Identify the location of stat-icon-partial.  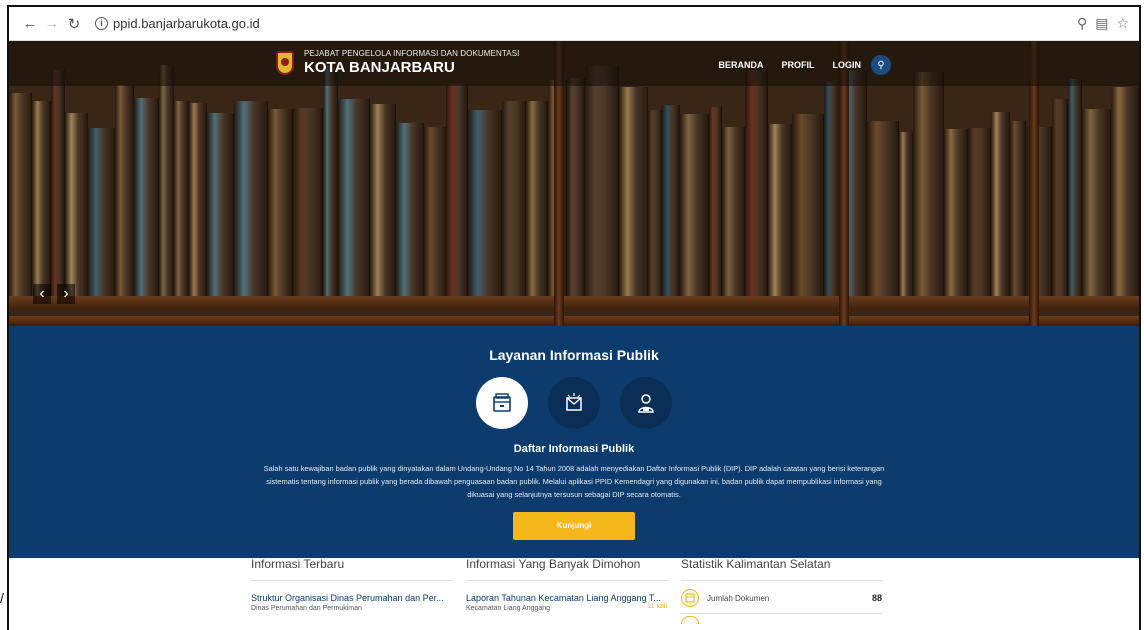
(690, 620).